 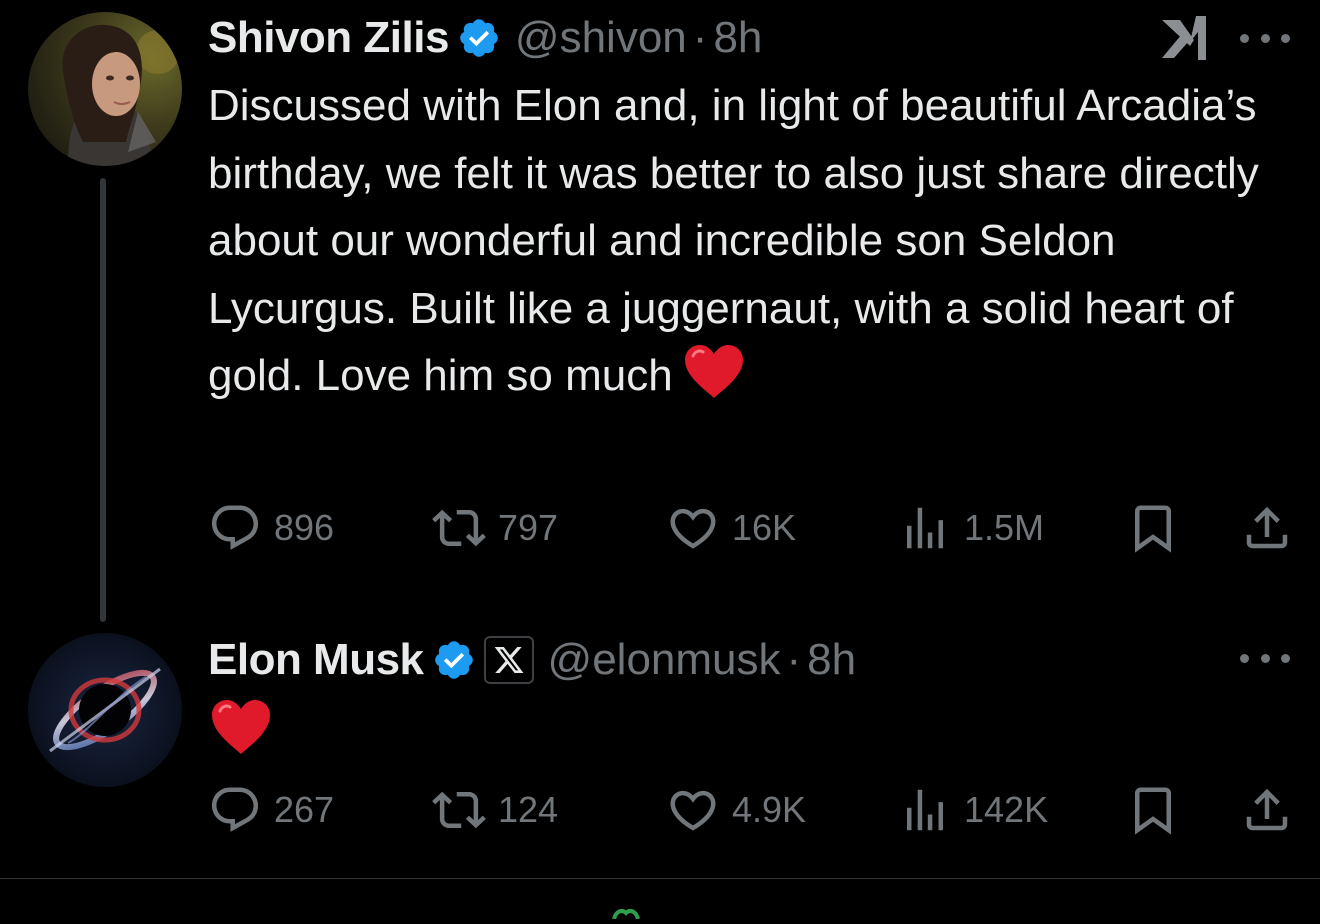 I want to click on author-handle: @elonmusk, so click(x=664, y=660).